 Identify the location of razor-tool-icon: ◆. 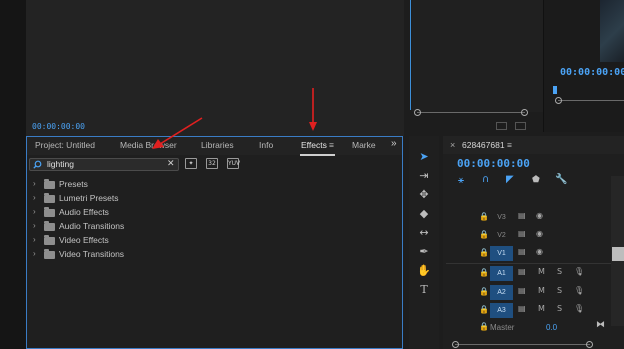
(424, 214).